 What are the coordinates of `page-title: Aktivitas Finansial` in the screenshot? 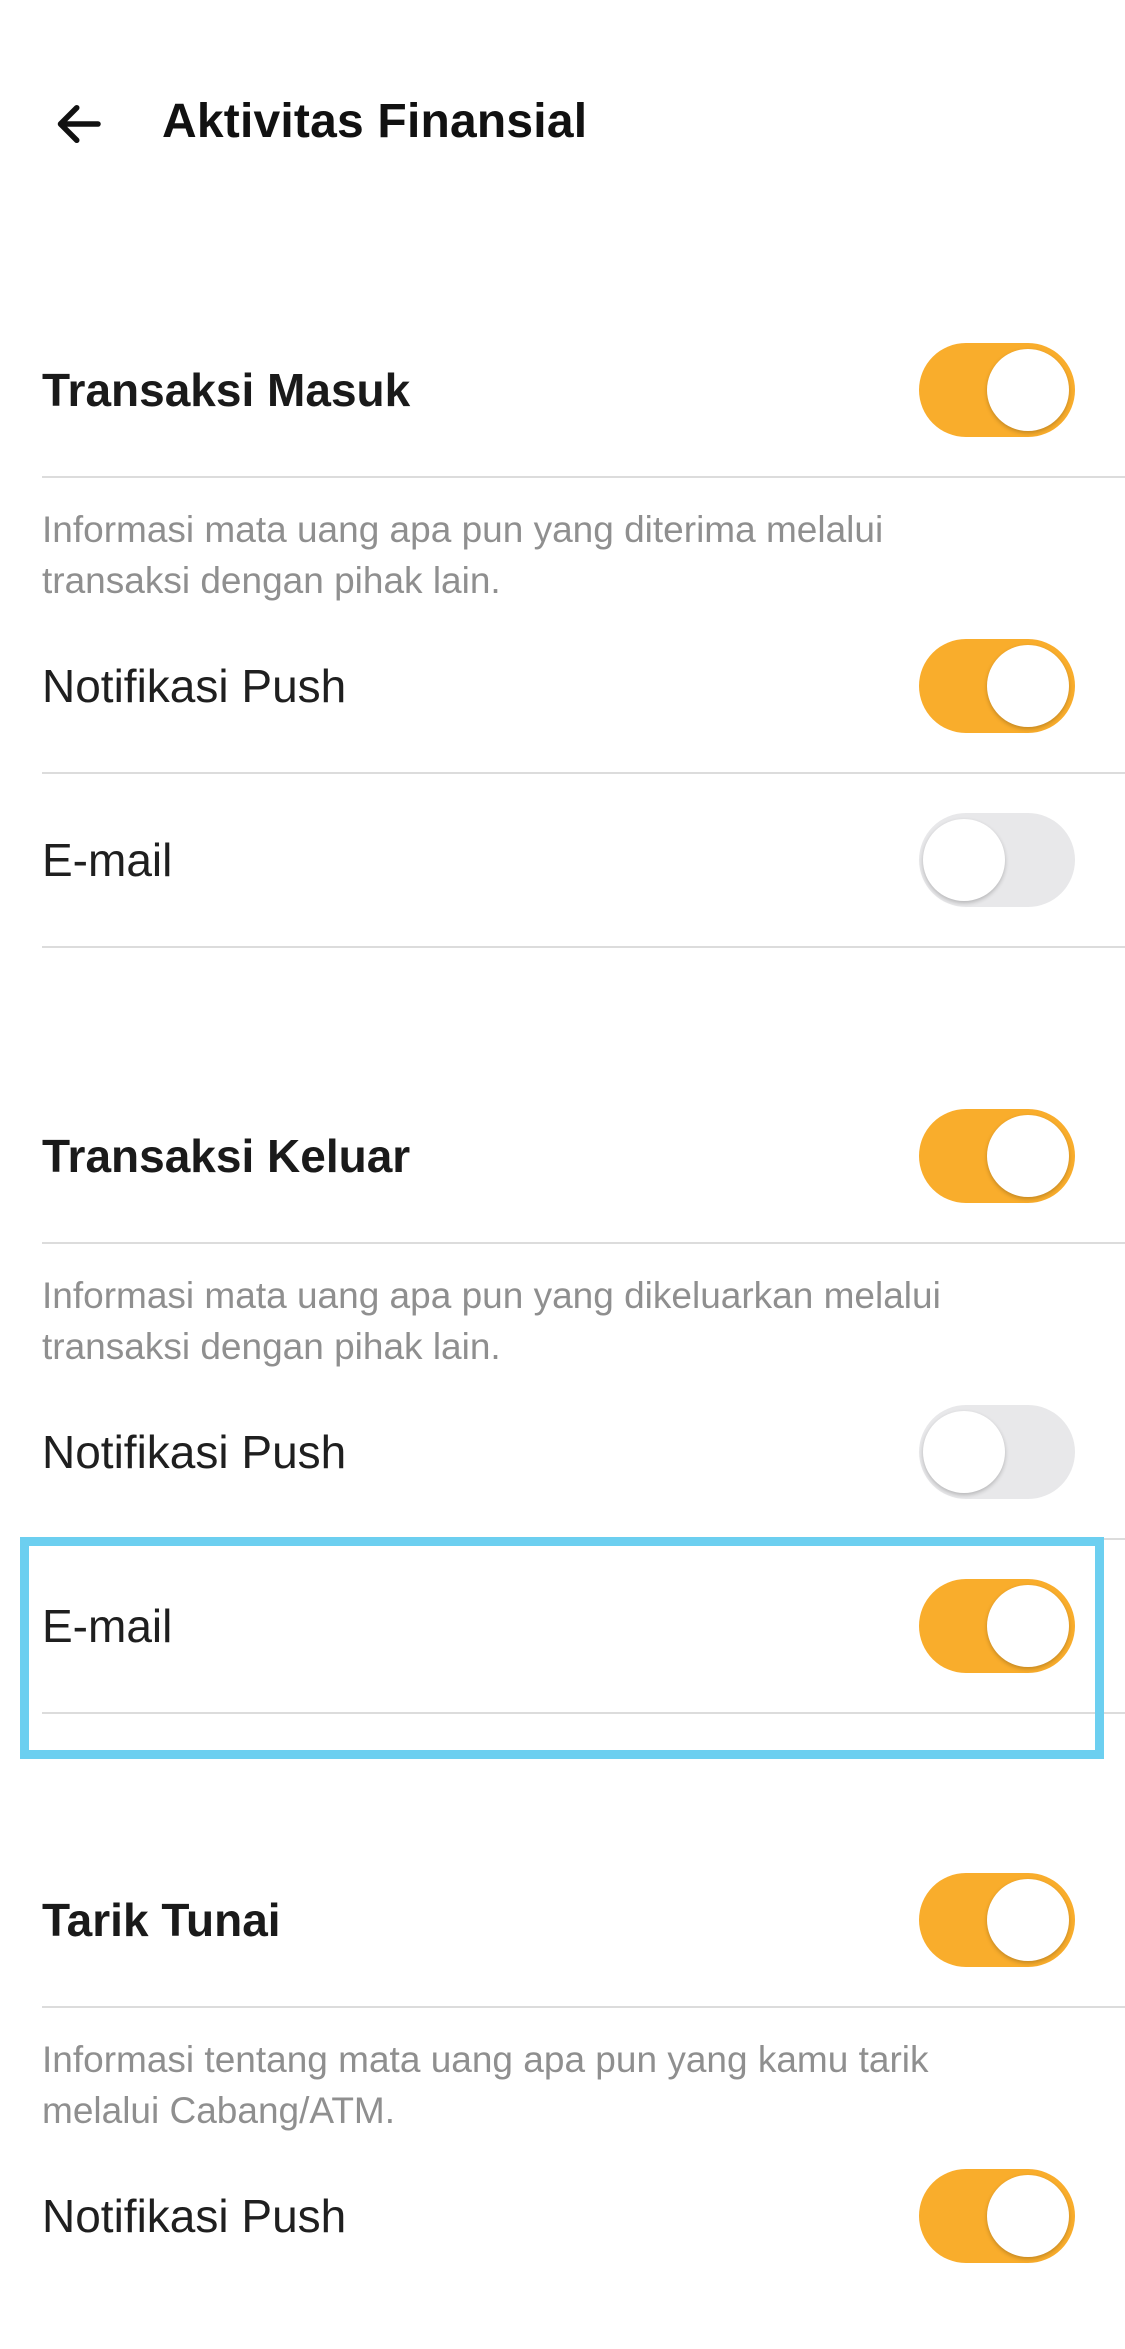 It's located at (375, 121).